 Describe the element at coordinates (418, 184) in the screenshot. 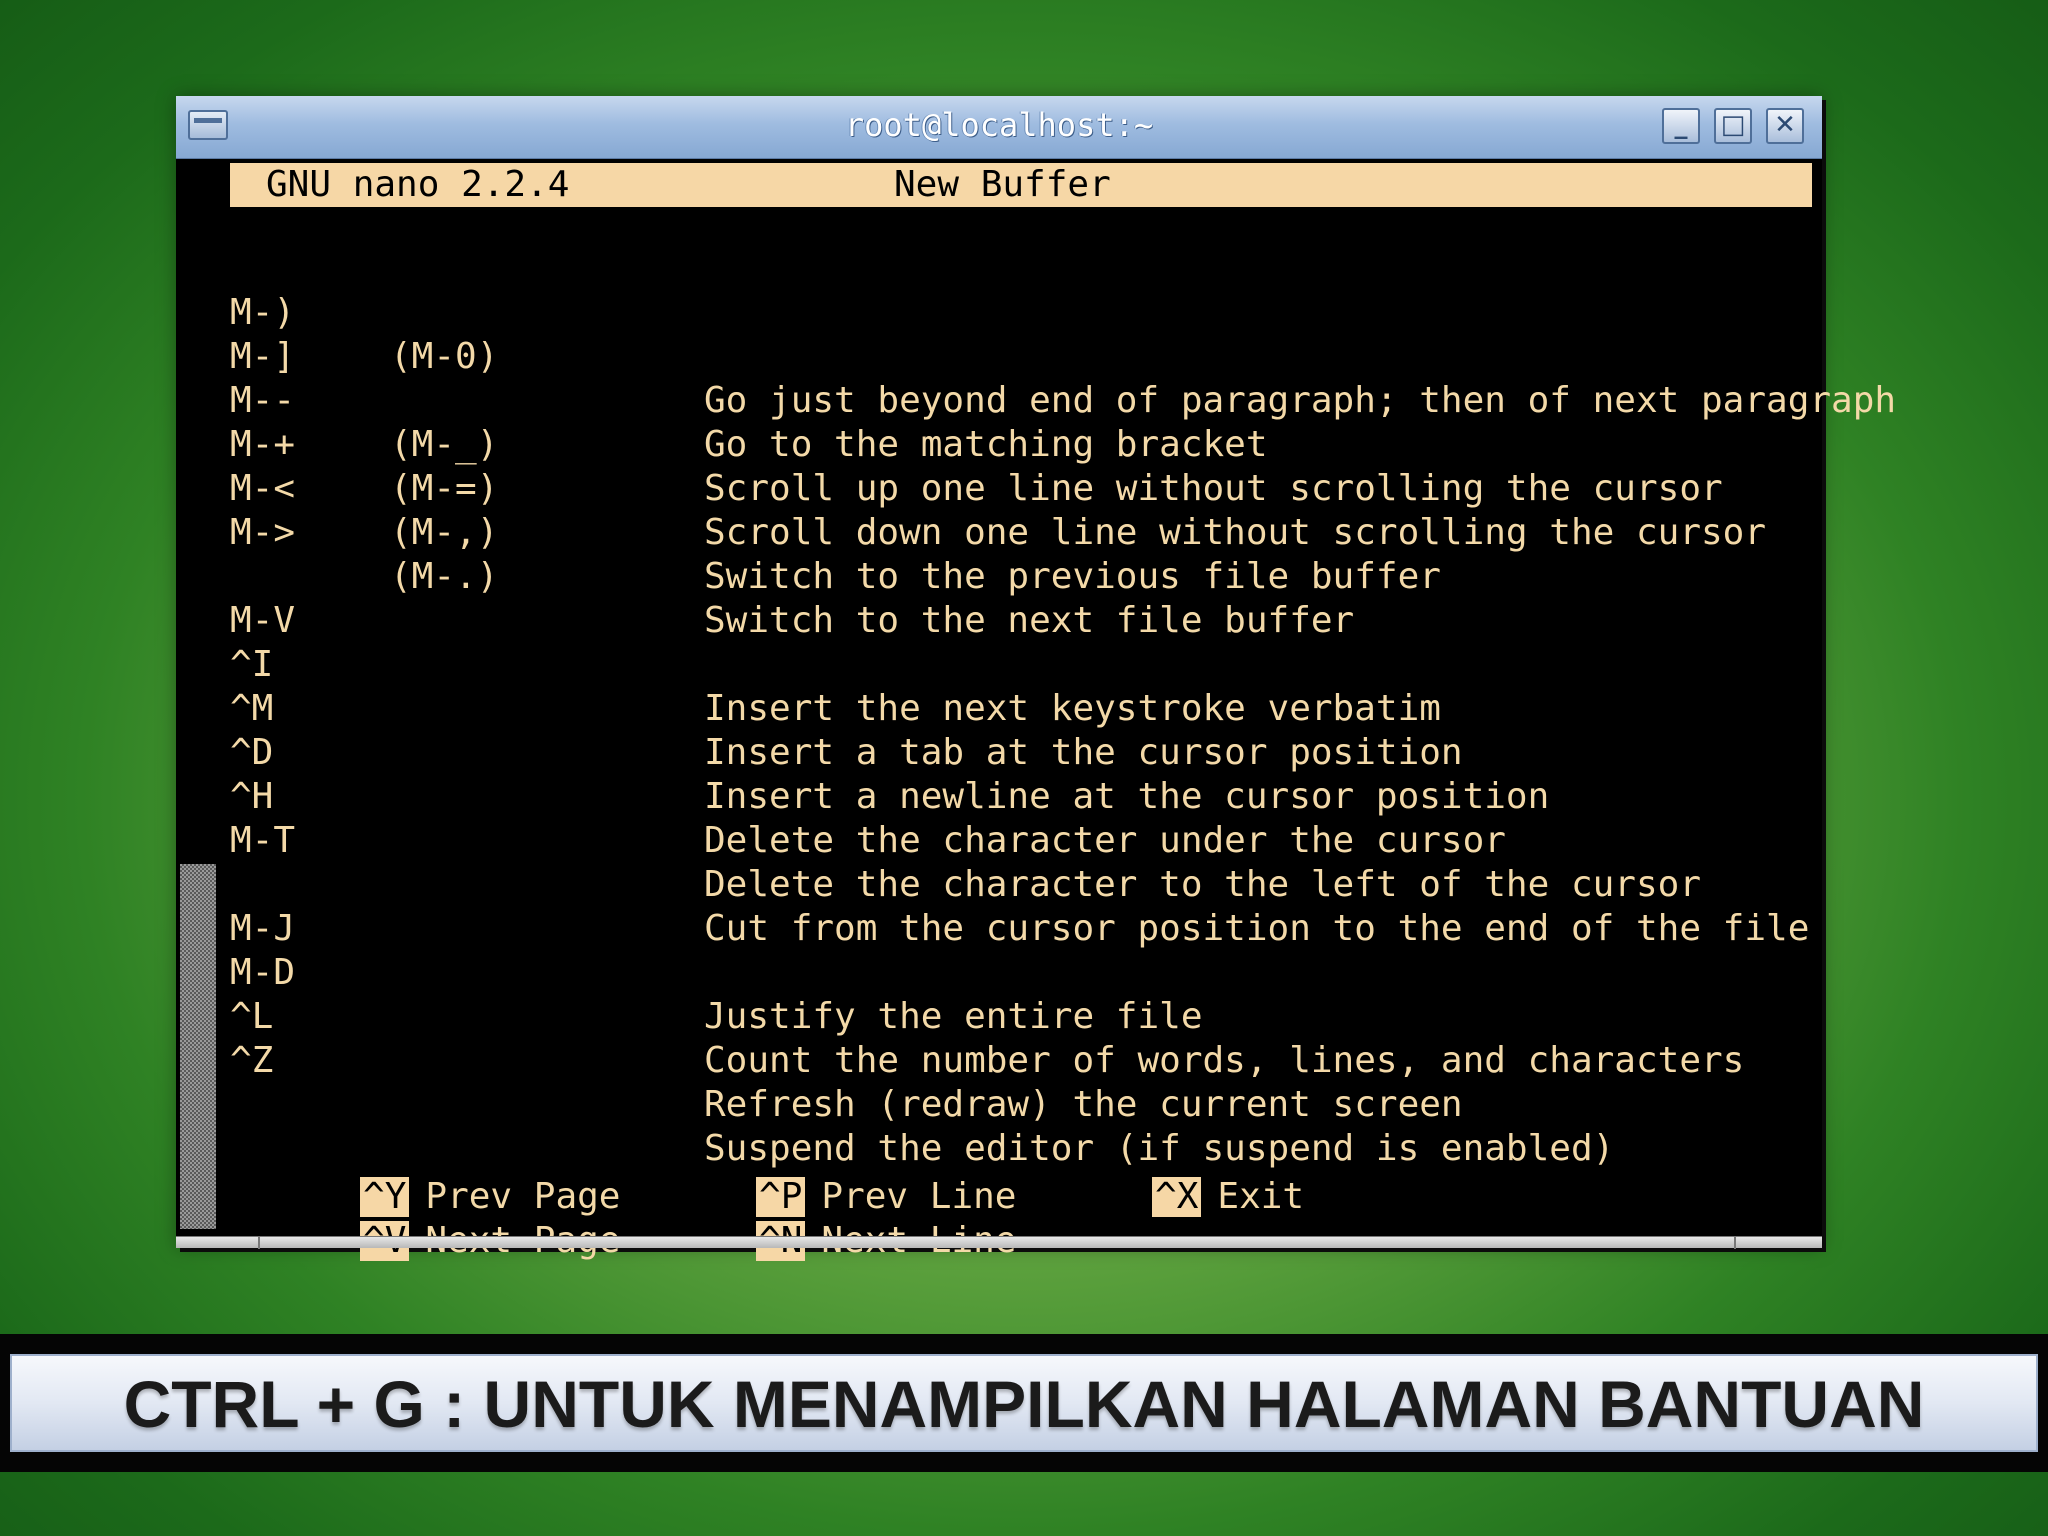

I see `nano-version: GNU nano 2.2.4` at that location.